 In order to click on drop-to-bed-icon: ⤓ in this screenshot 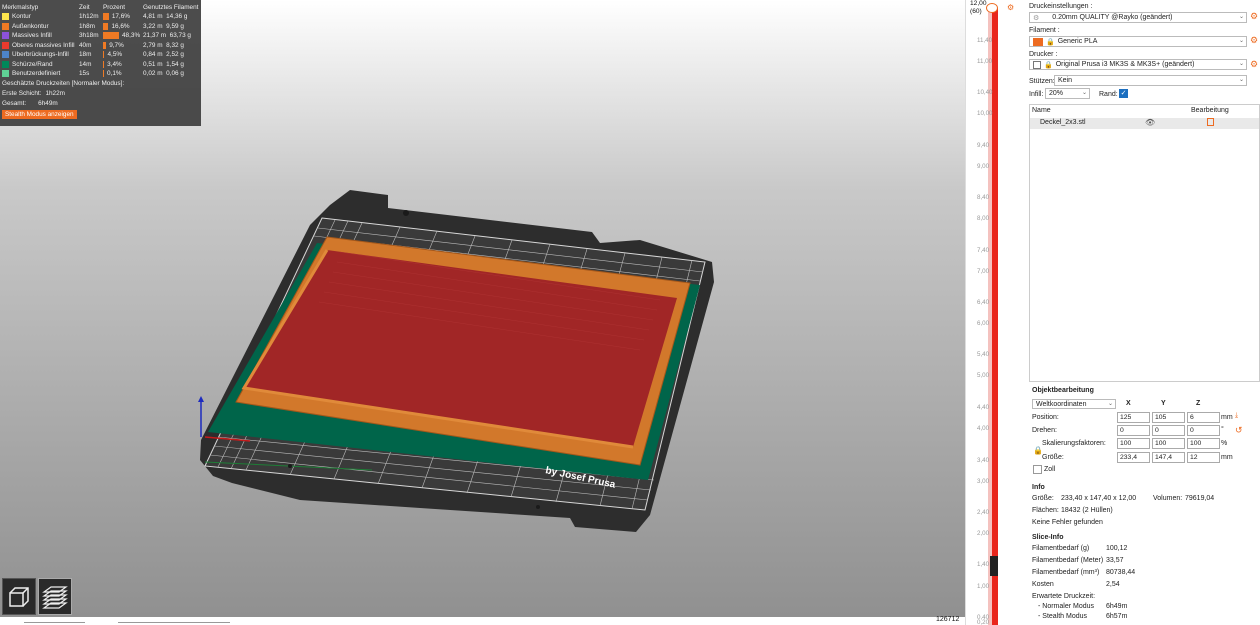, I will do `click(1236, 416)`.